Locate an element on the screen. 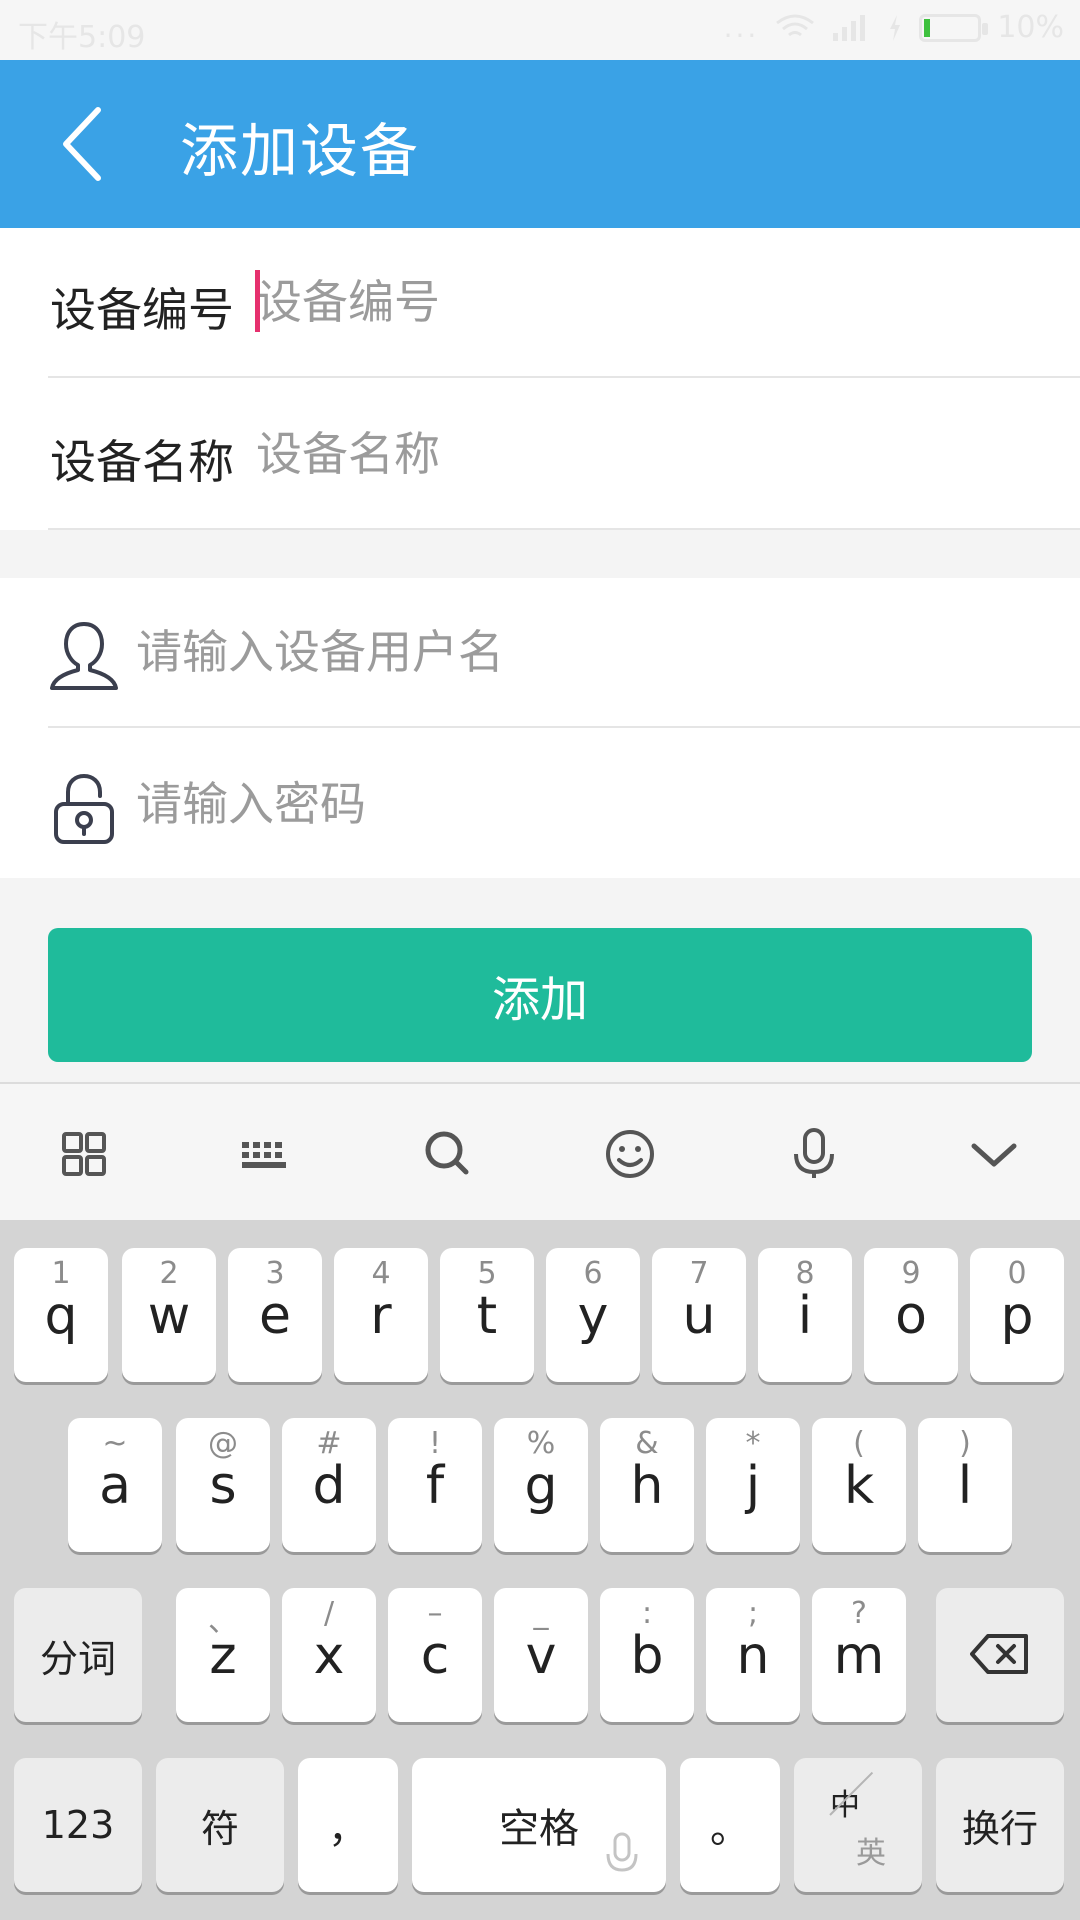 This screenshot has height=1920, width=1080. key-m: ? m is located at coordinates (859, 1655).